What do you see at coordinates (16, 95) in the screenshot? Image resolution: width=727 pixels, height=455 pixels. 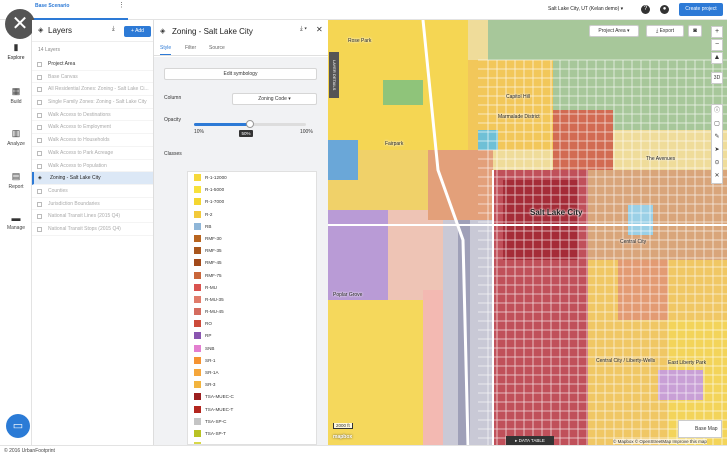 I see `nav-build: ▦ Build` at bounding box center [16, 95].